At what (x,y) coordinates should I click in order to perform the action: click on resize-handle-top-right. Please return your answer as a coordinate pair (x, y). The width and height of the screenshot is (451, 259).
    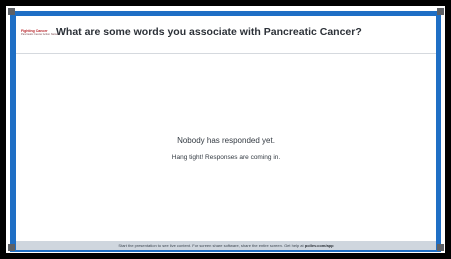
    Looking at the image, I should click on (440, 11).